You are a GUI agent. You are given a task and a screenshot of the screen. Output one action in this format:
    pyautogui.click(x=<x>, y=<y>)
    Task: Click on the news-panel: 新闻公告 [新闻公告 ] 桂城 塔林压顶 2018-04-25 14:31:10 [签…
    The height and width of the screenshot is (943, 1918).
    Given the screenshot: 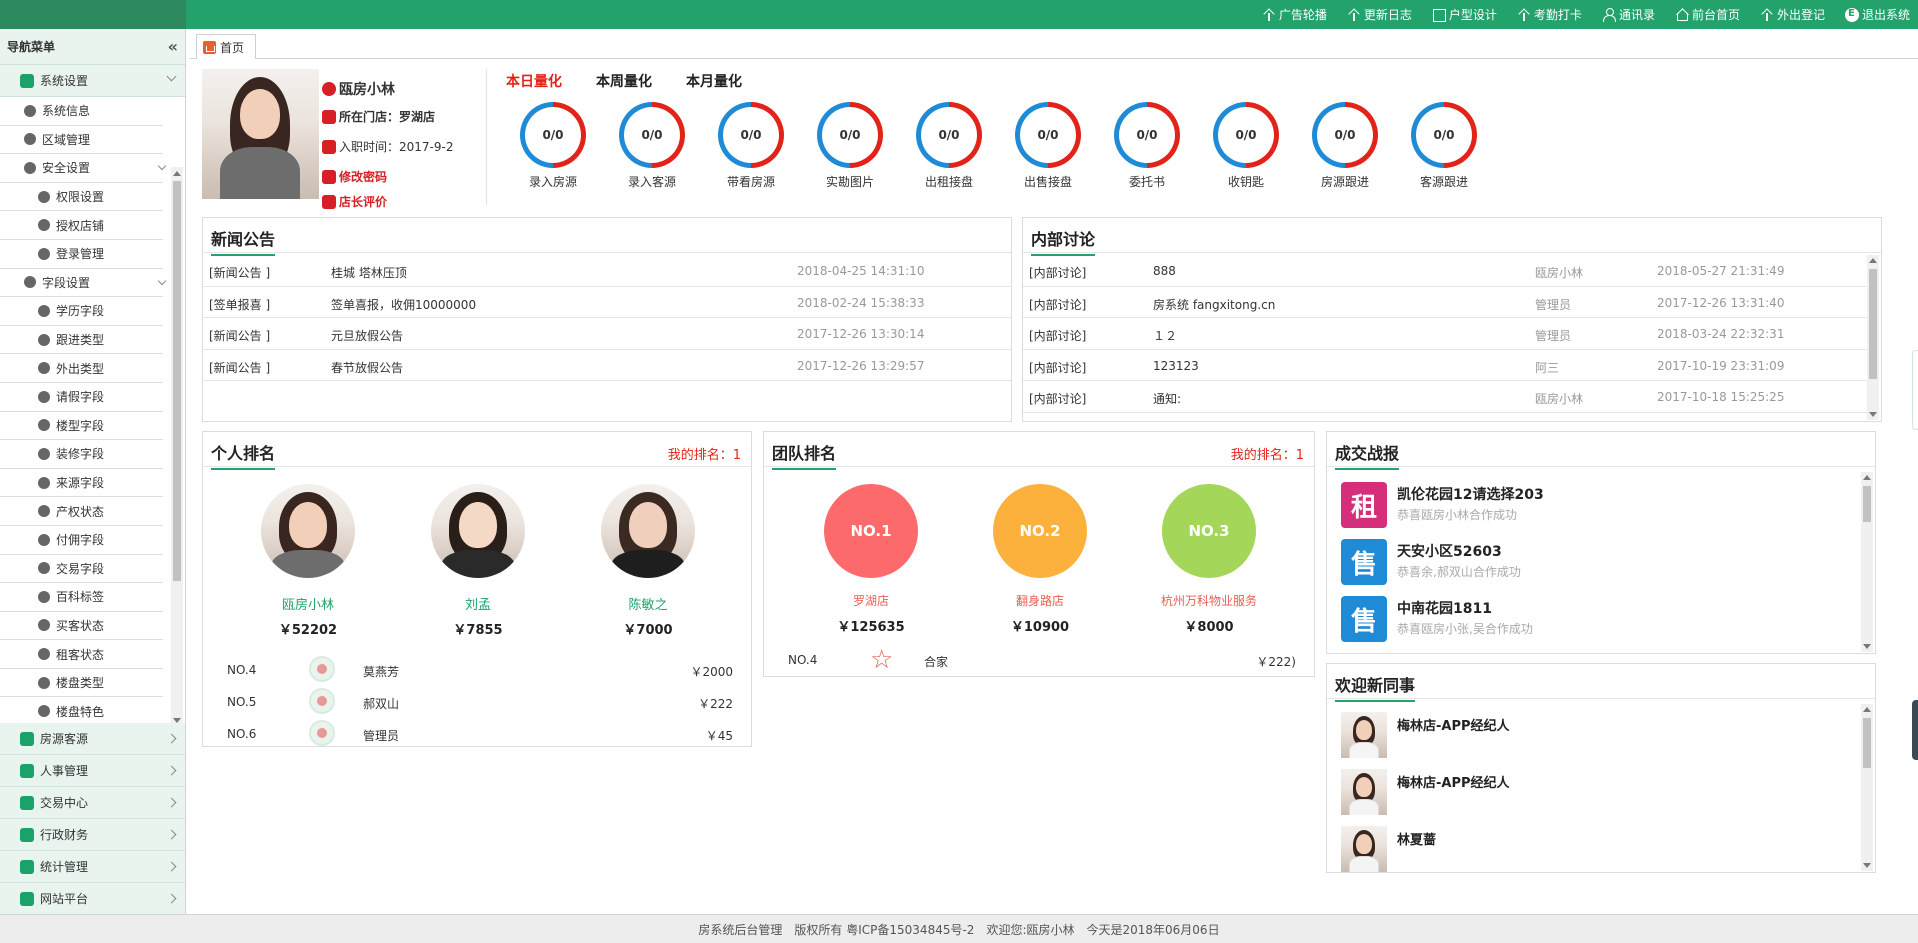 What is the action you would take?
    pyautogui.click(x=607, y=319)
    